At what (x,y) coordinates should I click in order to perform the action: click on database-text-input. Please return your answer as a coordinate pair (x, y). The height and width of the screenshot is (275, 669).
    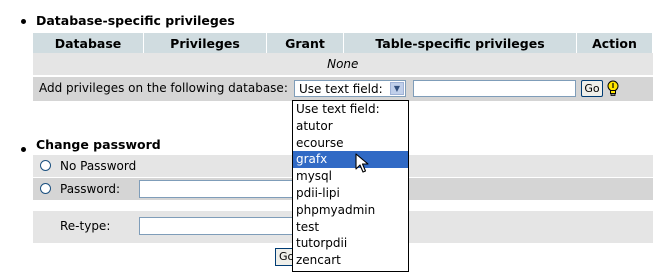
    Looking at the image, I should click on (494, 88).